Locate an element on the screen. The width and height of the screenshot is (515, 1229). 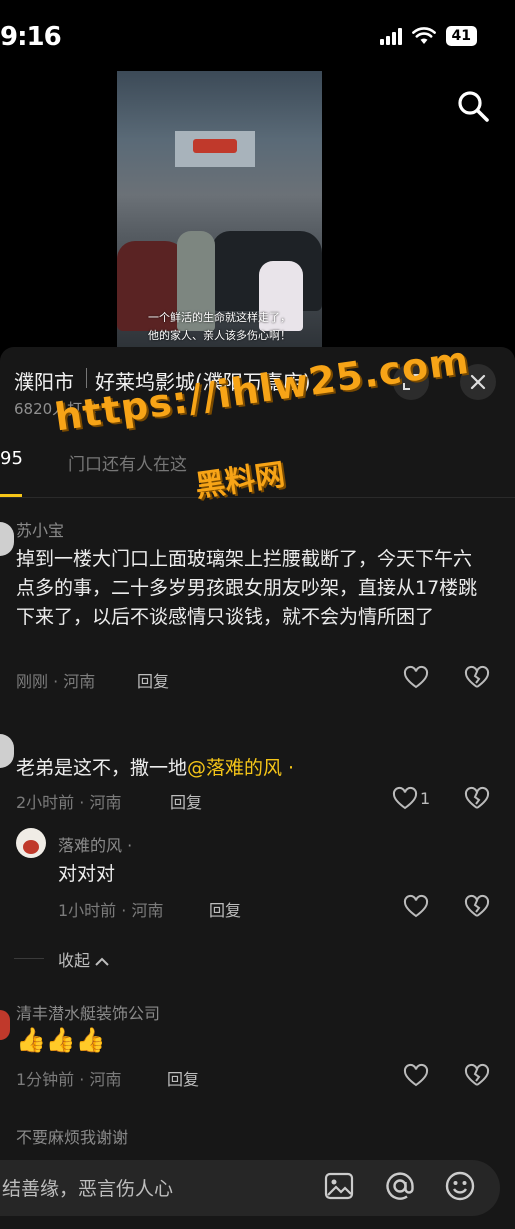
status-icons: 41 is located at coordinates (428, 36).